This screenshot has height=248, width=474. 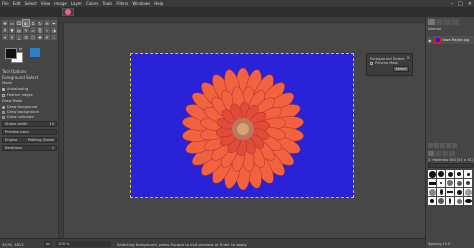 What do you see at coordinates (11, 53) in the screenshot?
I see `foreground-color-swatch` at bounding box center [11, 53].